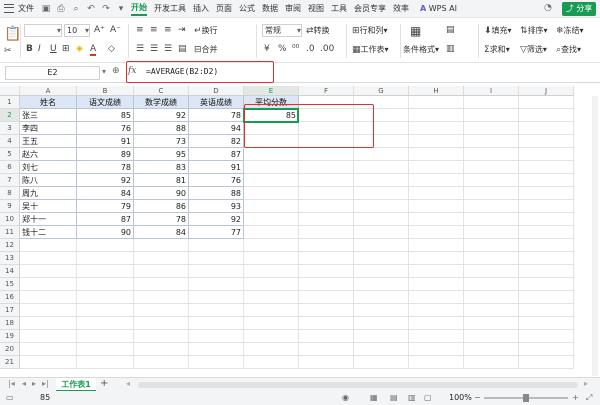 The image size is (600, 405). Describe the element at coordinates (206, 30) in the screenshot. I see `wrap-icon: ↵ 换行` at that location.